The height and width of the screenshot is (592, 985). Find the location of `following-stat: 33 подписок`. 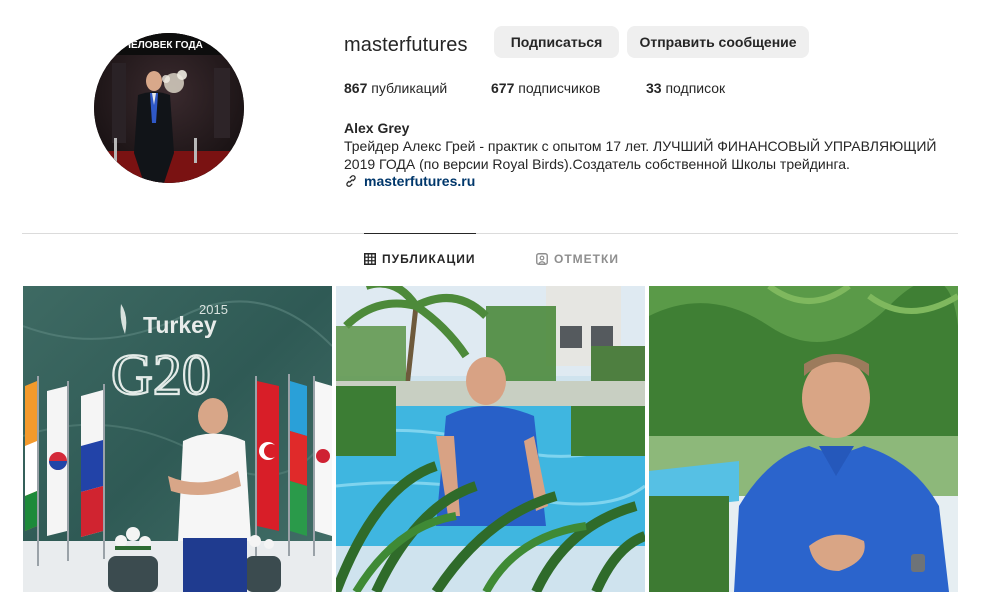

following-stat: 33 подписок is located at coordinates (685, 88).